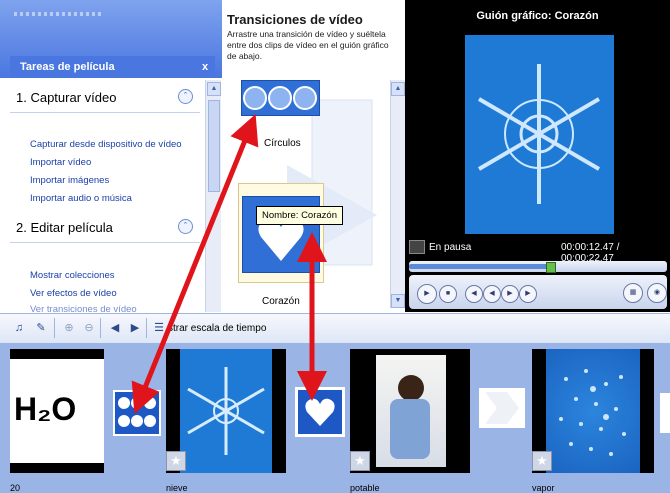 The width and height of the screenshot is (670, 493). I want to click on scroll-down-icon: ▼, so click(398, 301).